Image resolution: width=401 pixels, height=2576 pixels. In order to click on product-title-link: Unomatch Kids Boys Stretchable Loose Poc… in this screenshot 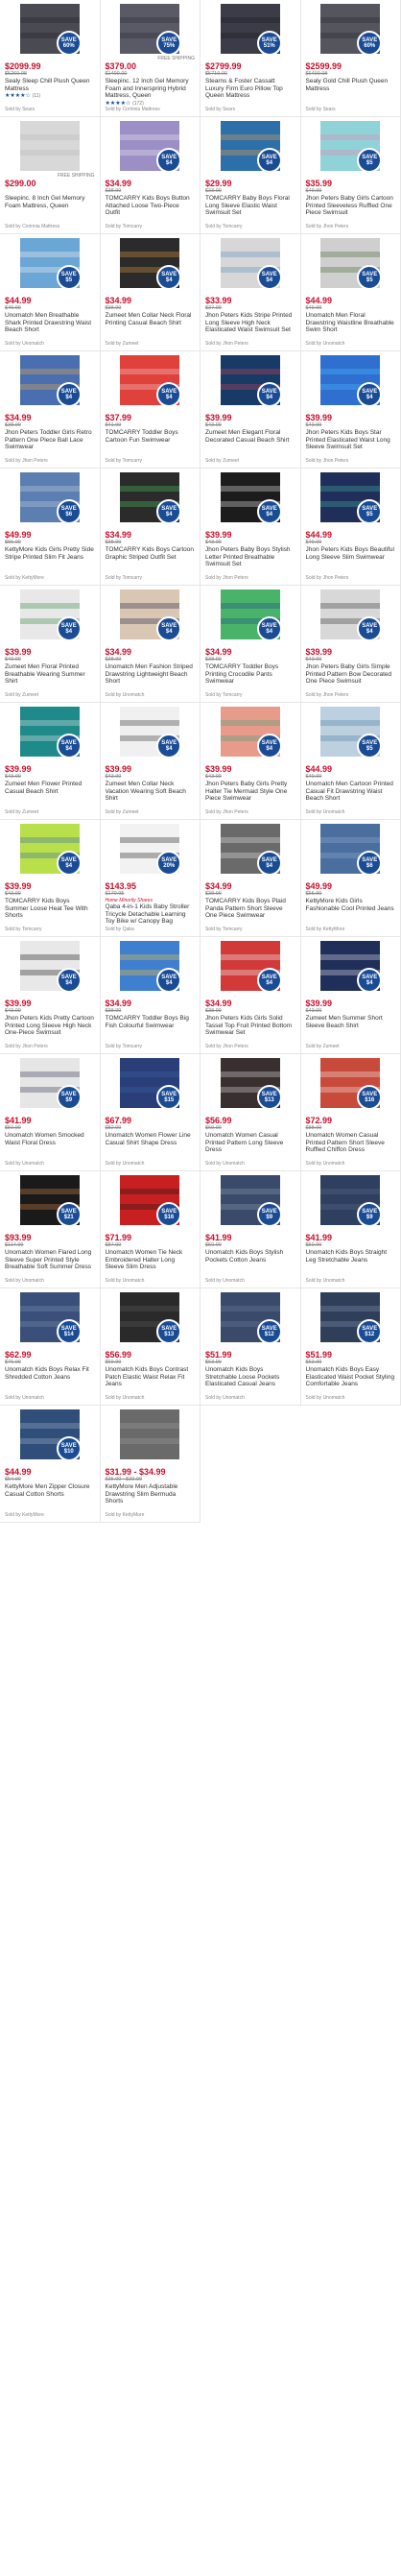, I will do `click(250, 1377)`.